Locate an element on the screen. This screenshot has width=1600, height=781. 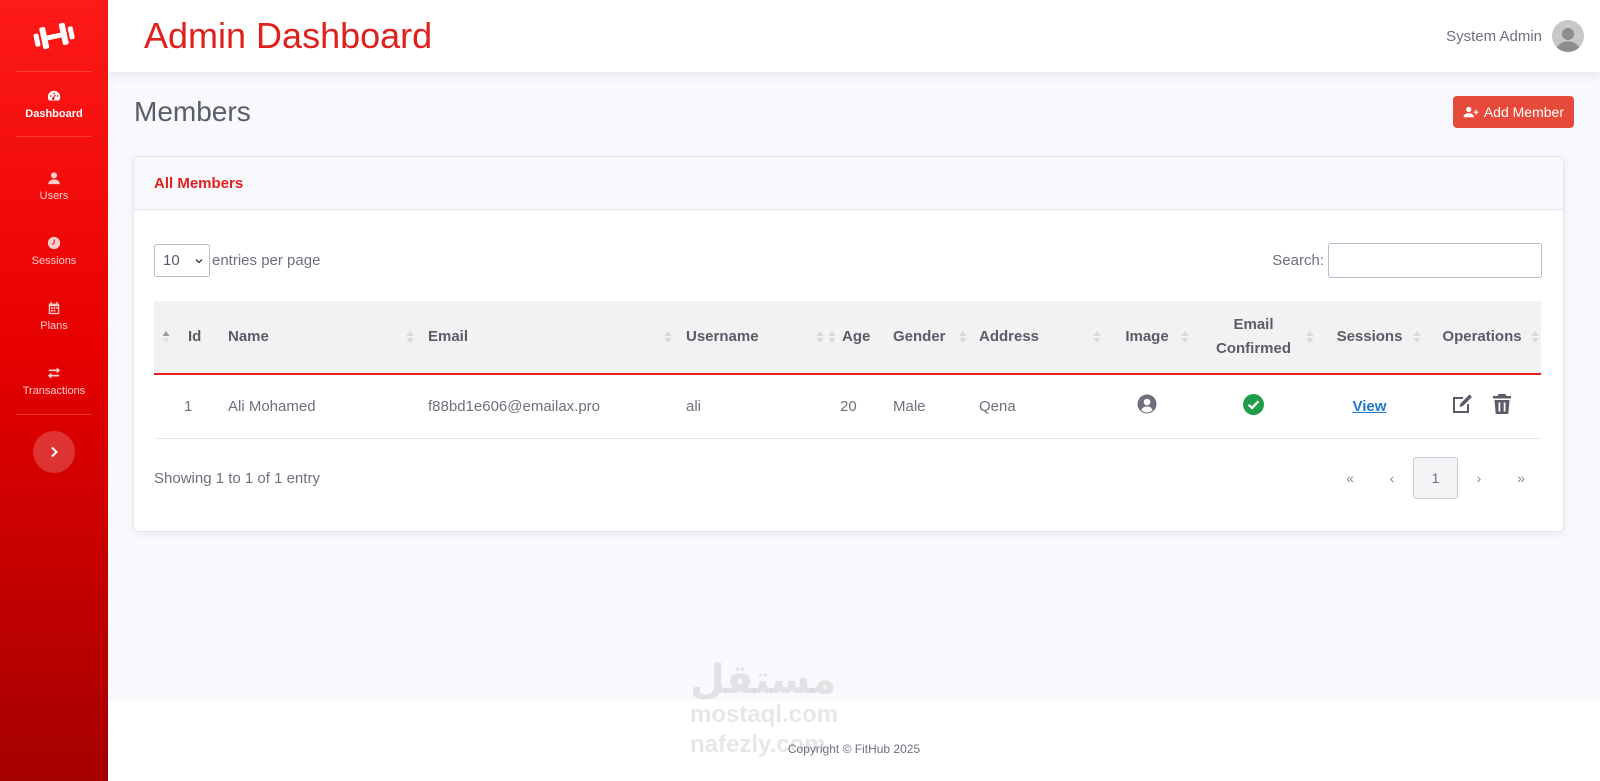
col-address: Address is located at coordinates (1036, 337).